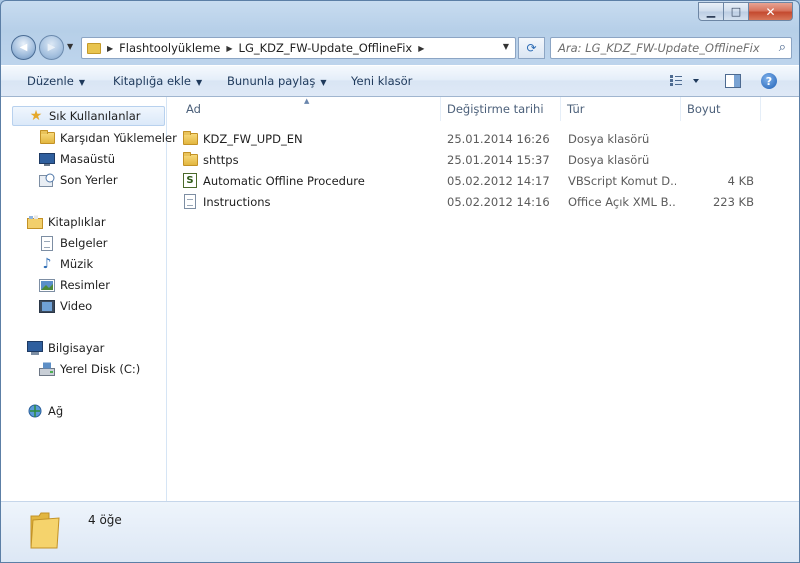 This screenshot has height=563, width=800. I want to click on file-name-cell: KDZ_FW_UPD_EN, so click(309, 138).